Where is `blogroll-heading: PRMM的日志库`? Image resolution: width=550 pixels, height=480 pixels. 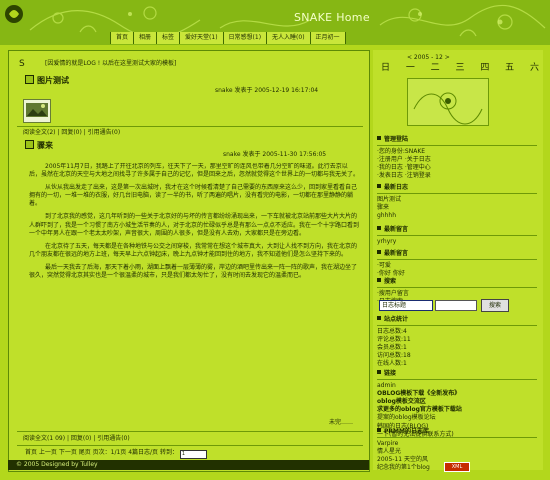
blogroll-heading: PRMM的日志库 is located at coordinates (457, 433).